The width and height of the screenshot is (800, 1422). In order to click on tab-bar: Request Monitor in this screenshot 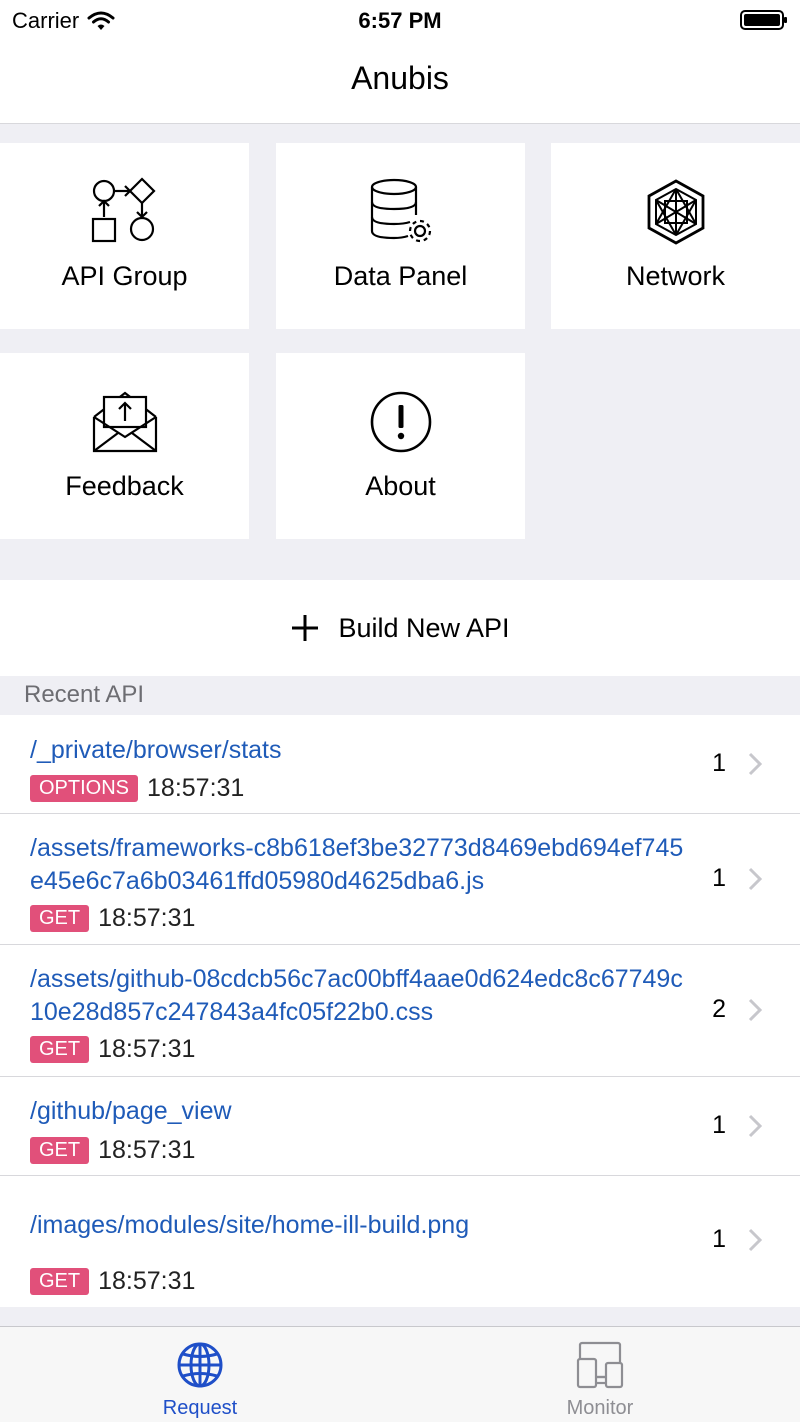, I will do `click(400, 1374)`.